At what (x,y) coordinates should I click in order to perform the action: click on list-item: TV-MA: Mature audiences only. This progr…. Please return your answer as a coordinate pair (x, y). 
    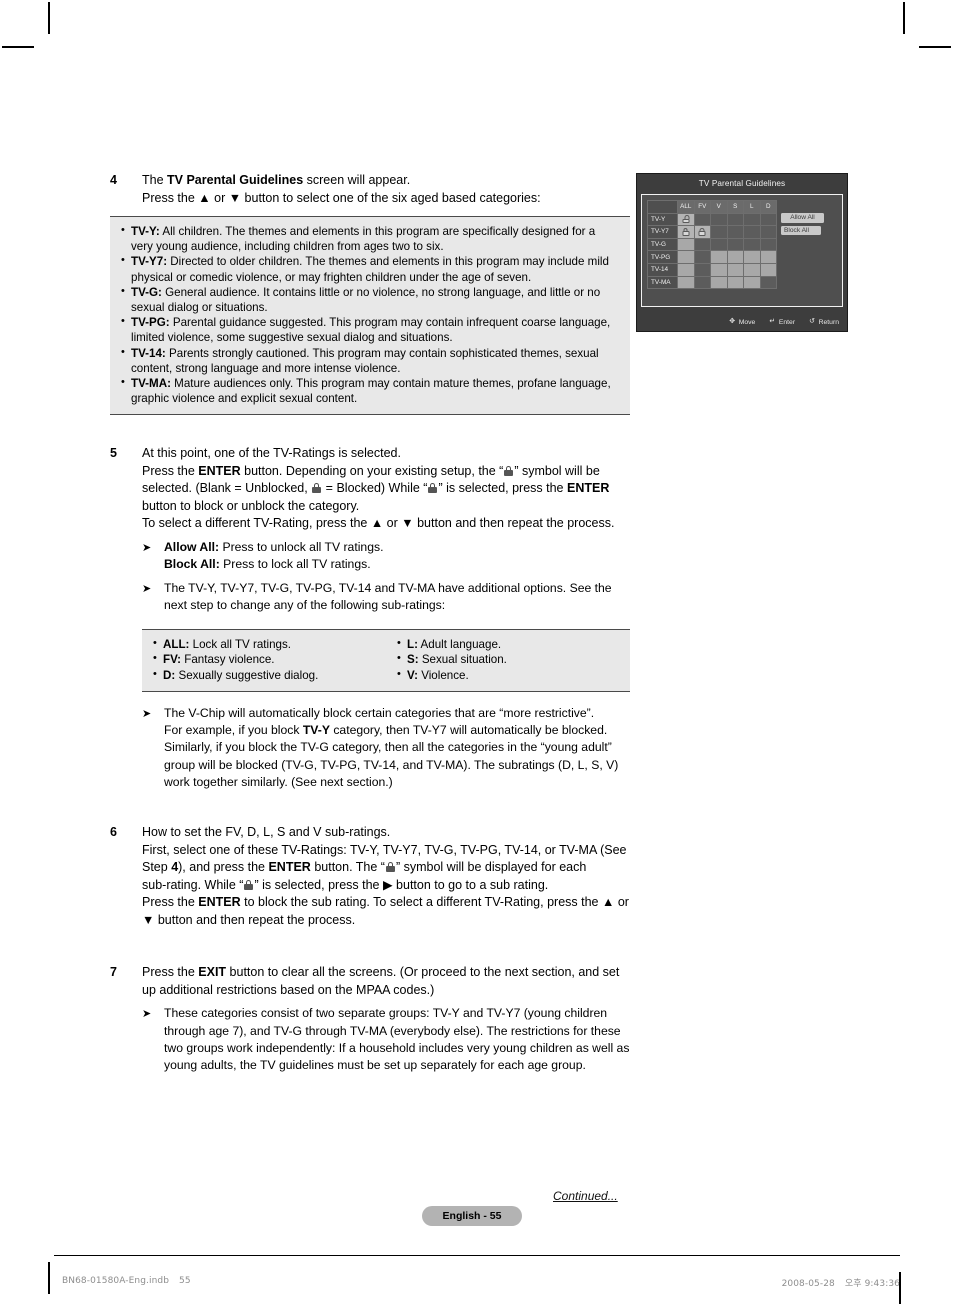
    Looking at the image, I should click on (370, 390).